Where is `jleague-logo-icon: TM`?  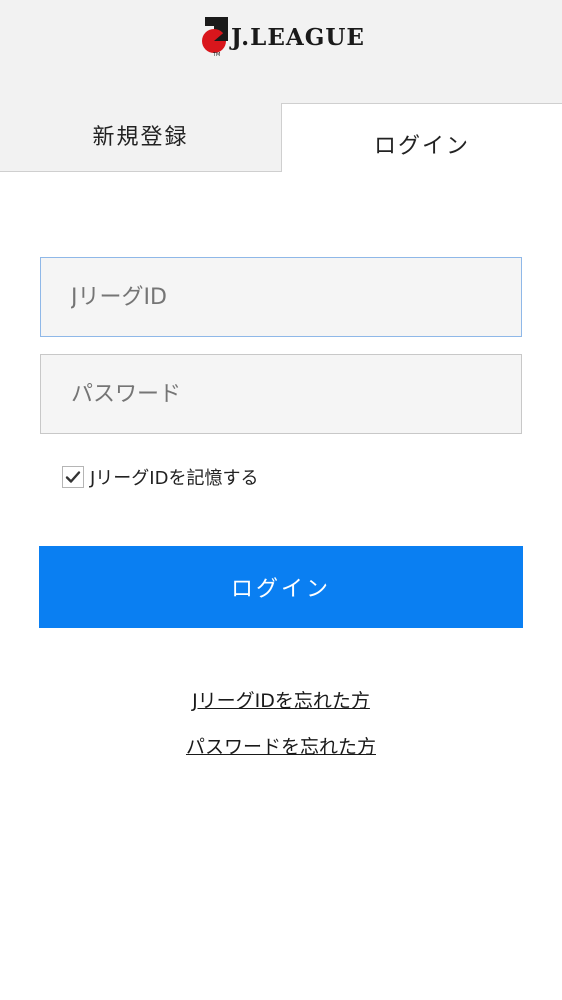
jleague-logo-icon: TM is located at coordinates (217, 36).